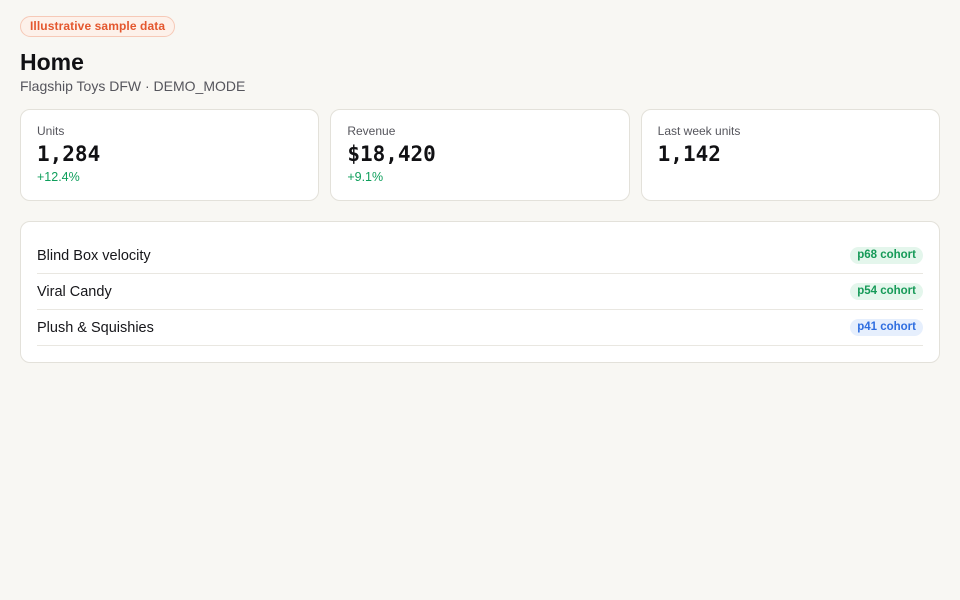 The image size is (960, 600). Describe the element at coordinates (51, 131) in the screenshot. I see `kpi-label: Units` at that location.